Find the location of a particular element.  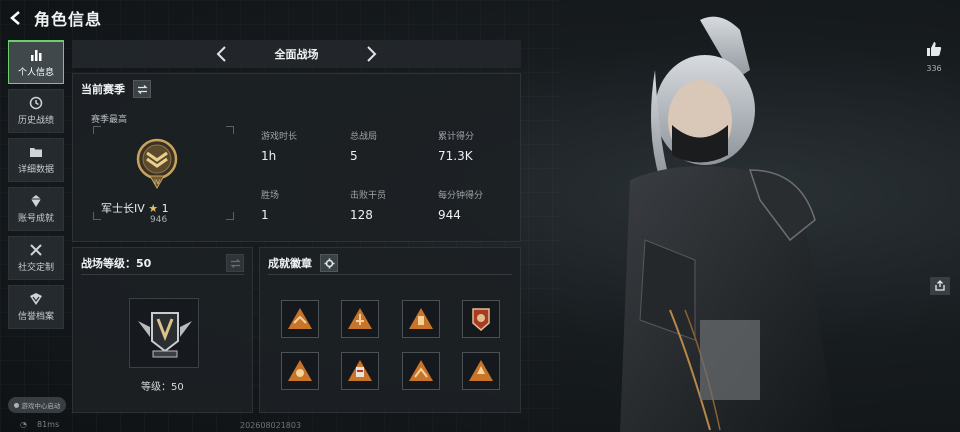

level-emblem-icon is located at coordinates (165, 335).